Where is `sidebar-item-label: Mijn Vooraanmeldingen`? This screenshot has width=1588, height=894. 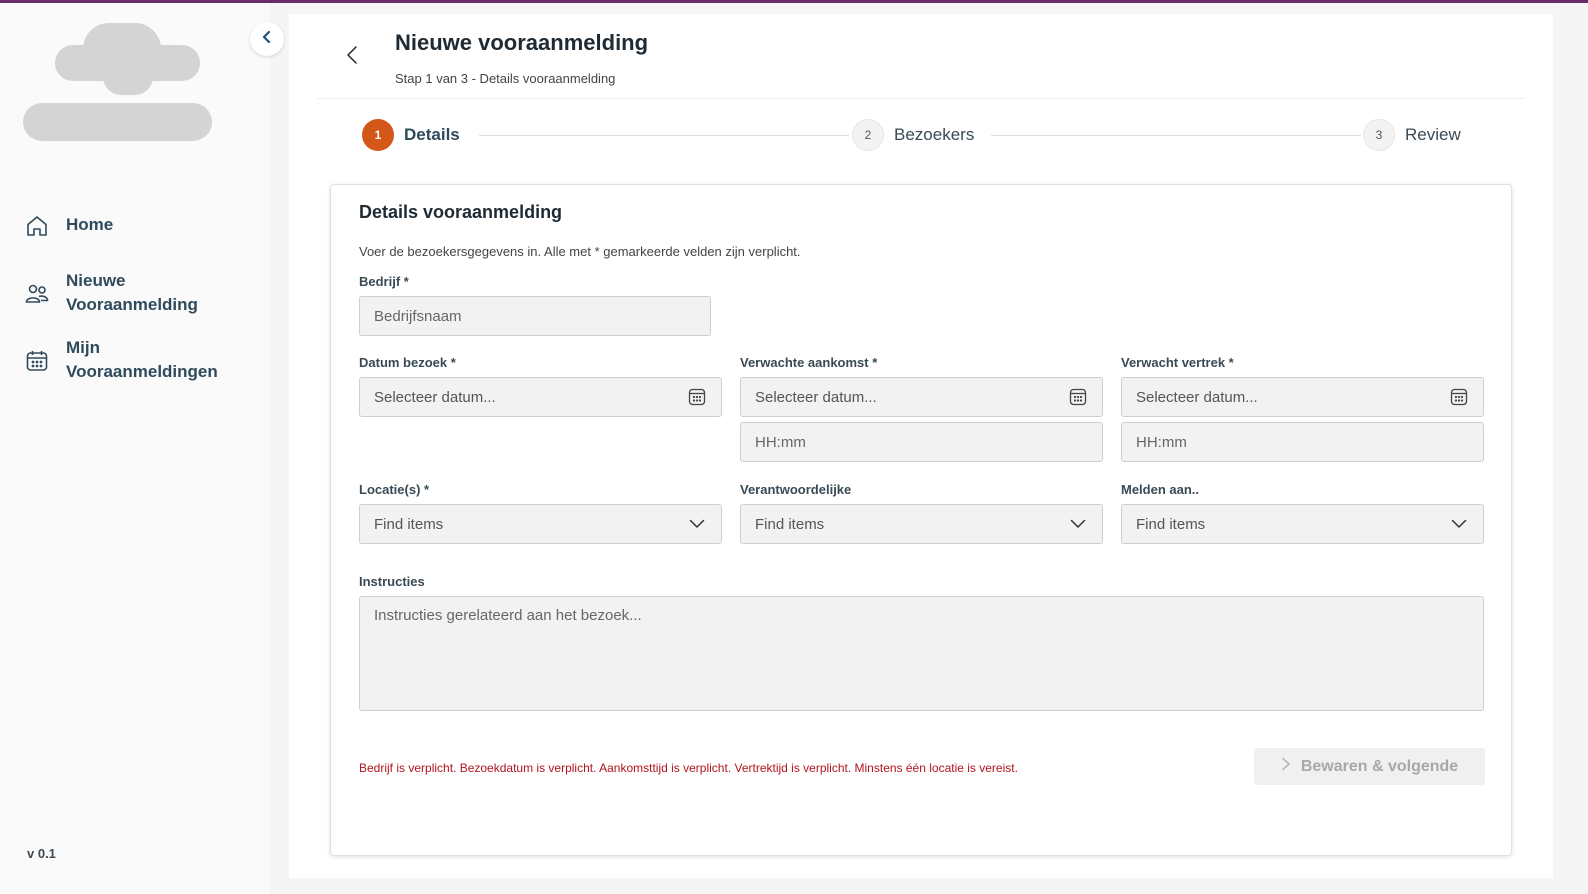 sidebar-item-label: Mijn Vooraanmeldingen is located at coordinates (142, 359).